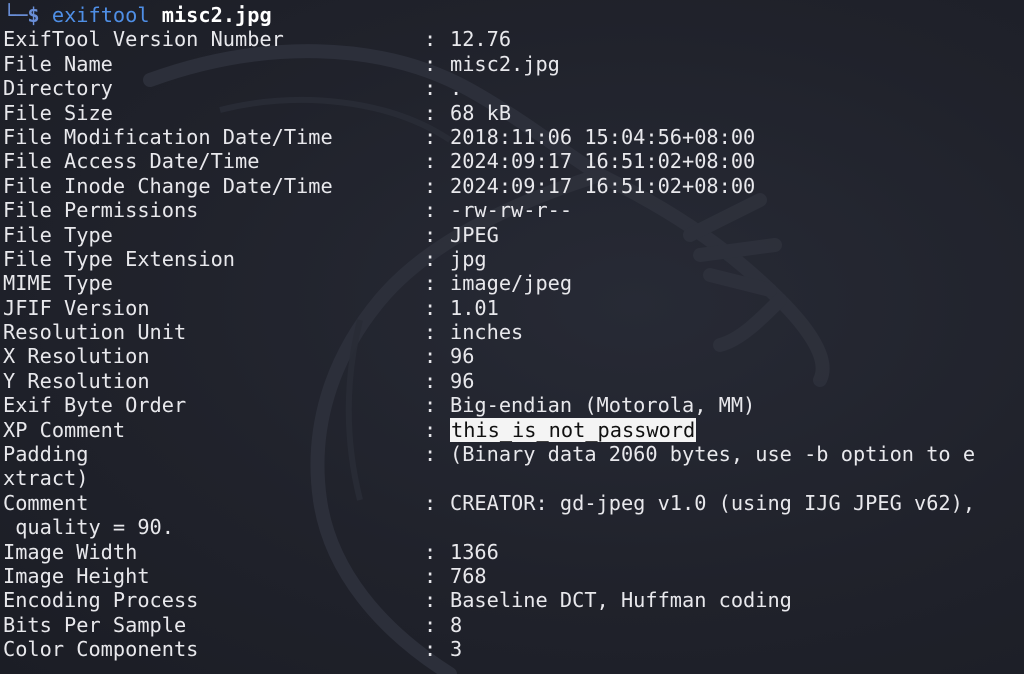 This screenshot has width=1024, height=674. What do you see at coordinates (88, 527) in the screenshot?
I see `metadata-value-continuation: quality = 90.` at bounding box center [88, 527].